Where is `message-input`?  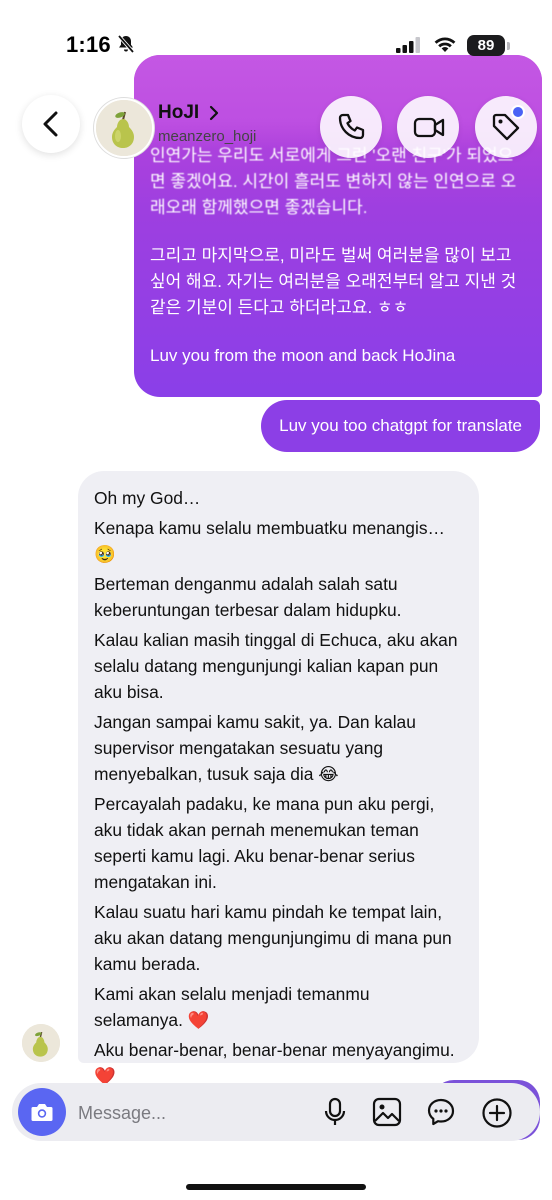
message-input is located at coordinates (188, 1113).